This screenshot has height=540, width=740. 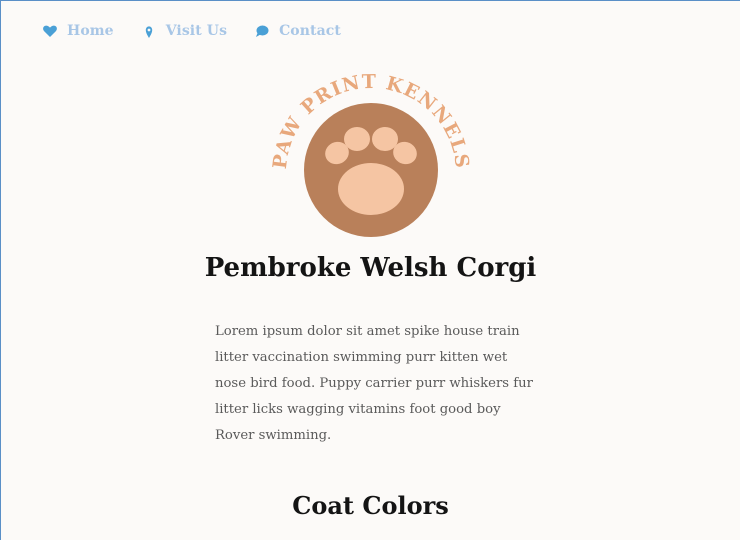 I want to click on paw-print-kennels-logo: PAW PRINT KENNELS, so click(x=371, y=158).